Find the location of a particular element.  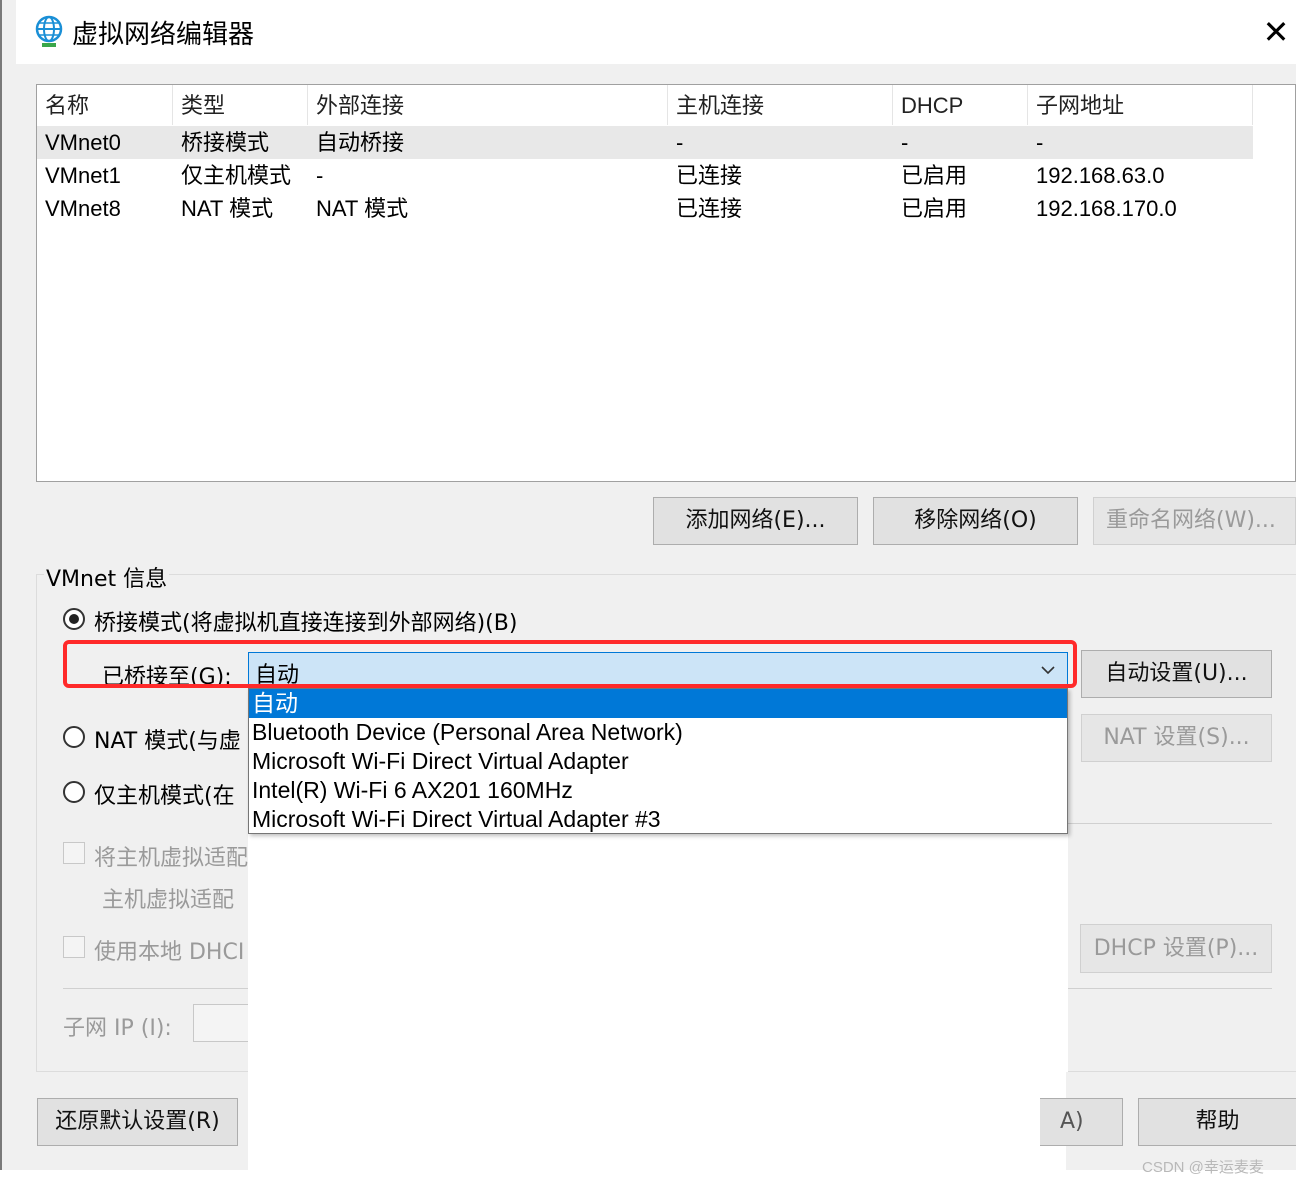

restore-defaults-button: 还原默认设置(R) is located at coordinates (137, 1122).